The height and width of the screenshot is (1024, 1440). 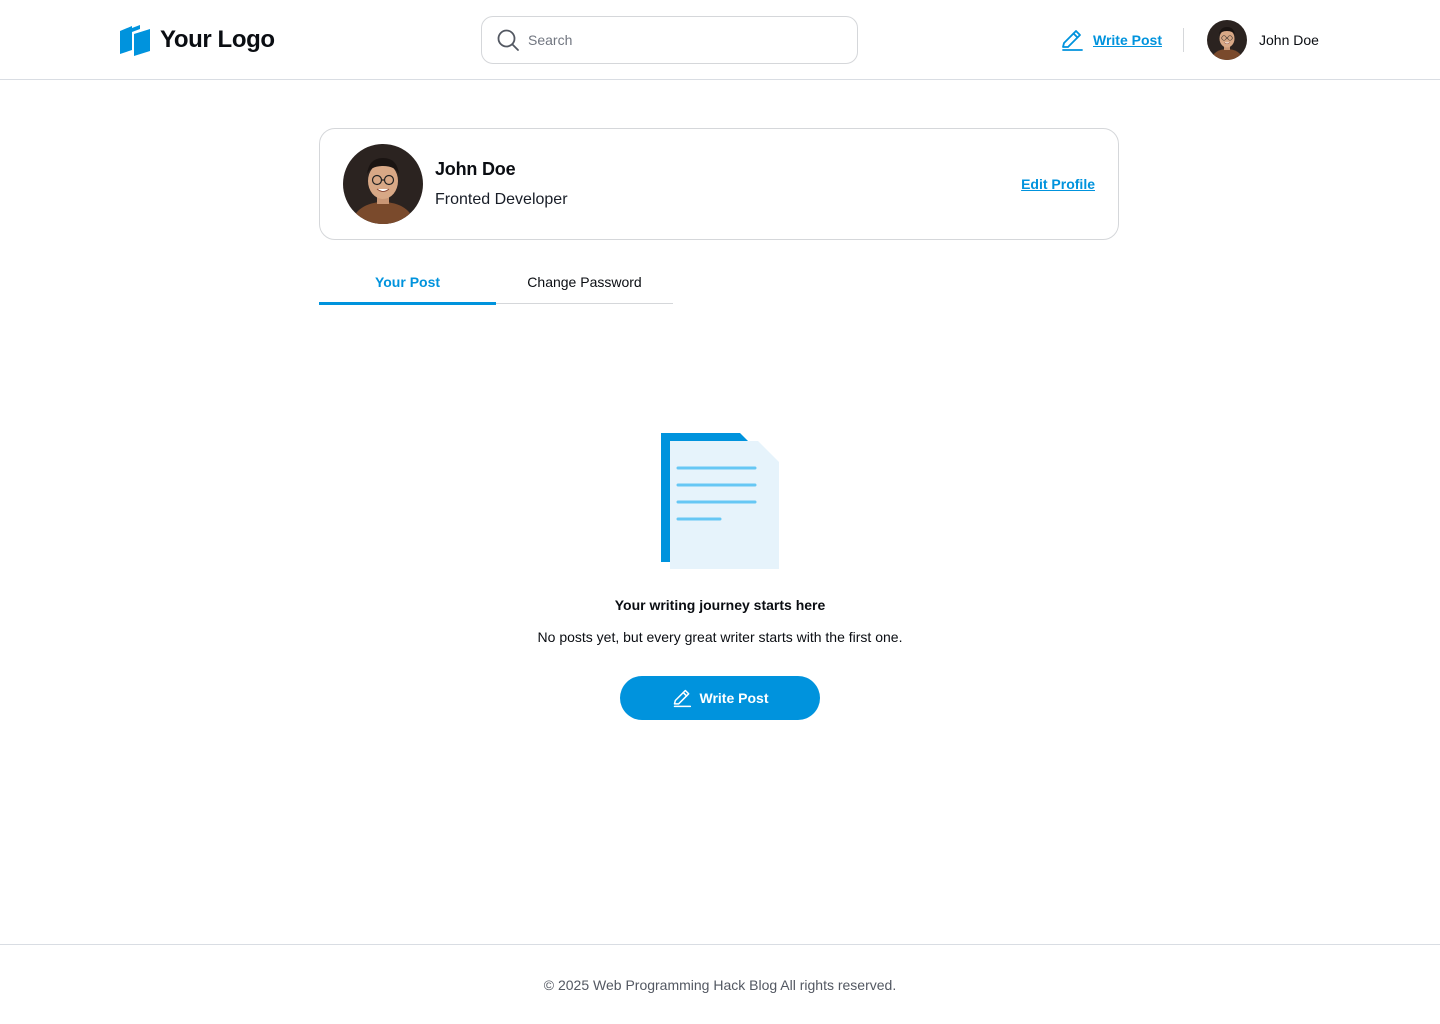 I want to click on top-navbar: Your Logo Write Post, so click(x=720, y=40).